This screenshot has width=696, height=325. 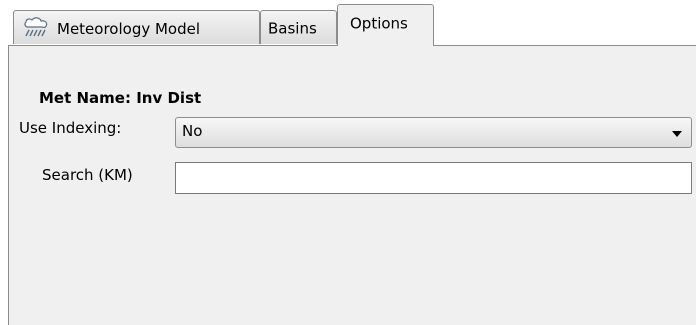 I want to click on search-km-input, so click(x=433, y=178).